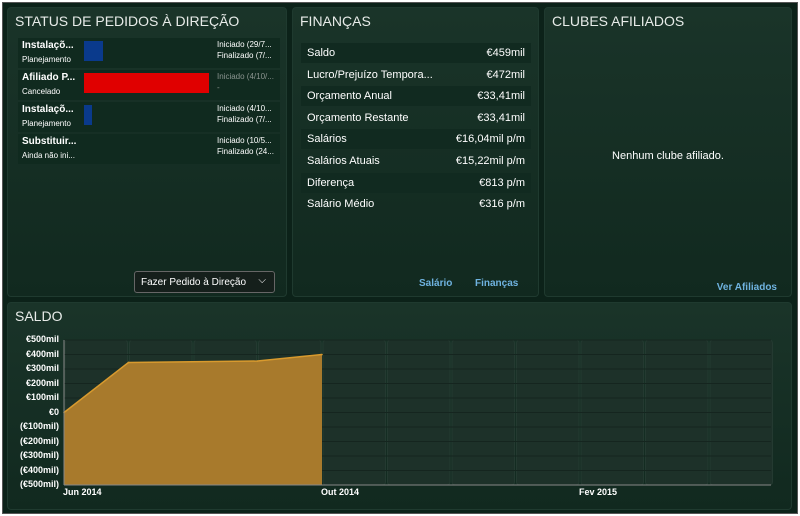 This screenshot has height=516, width=800. I want to click on y-tick-label: €0, so click(53, 411).